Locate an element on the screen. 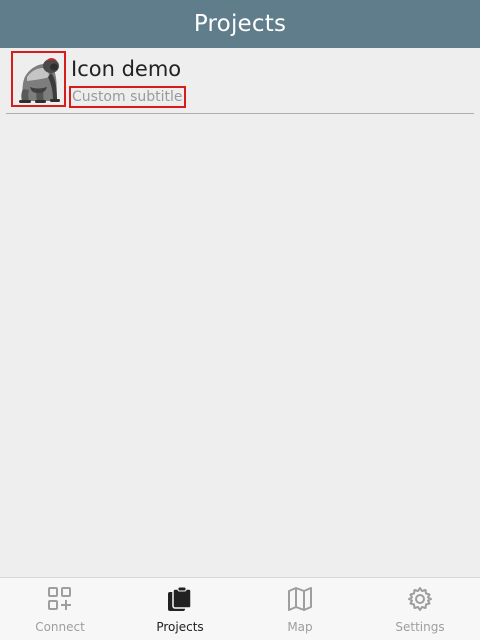  project-title: Icon demo is located at coordinates (126, 69).